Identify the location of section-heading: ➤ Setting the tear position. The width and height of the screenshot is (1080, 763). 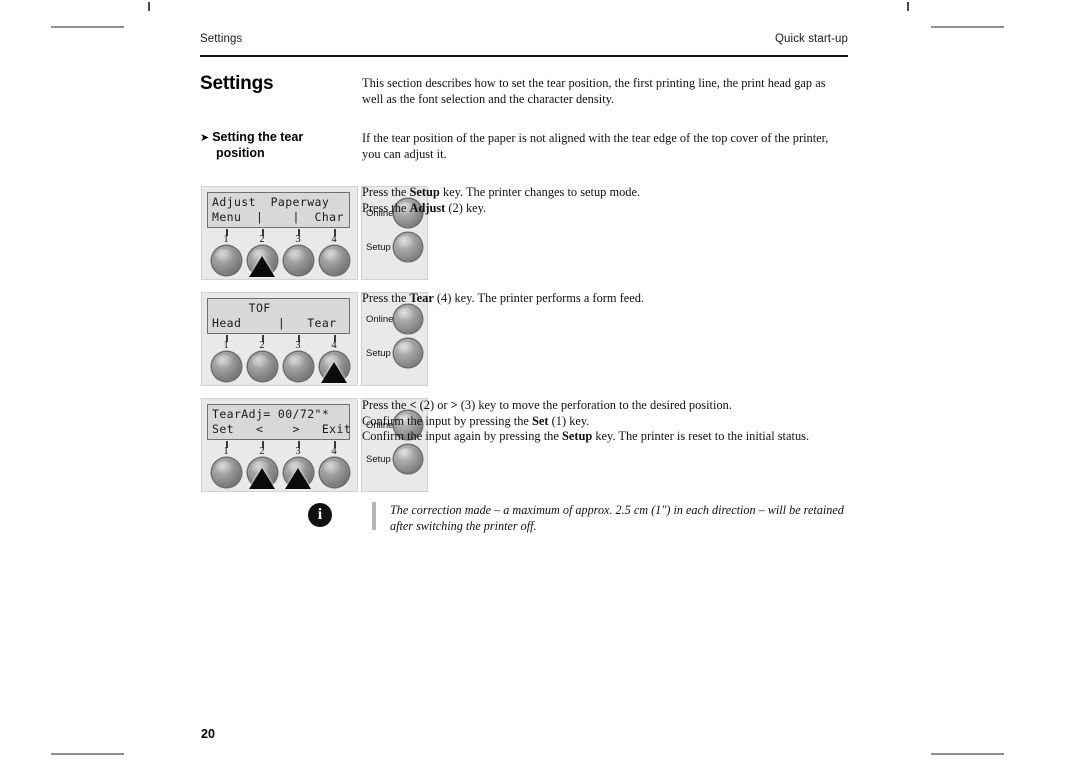
(275, 145).